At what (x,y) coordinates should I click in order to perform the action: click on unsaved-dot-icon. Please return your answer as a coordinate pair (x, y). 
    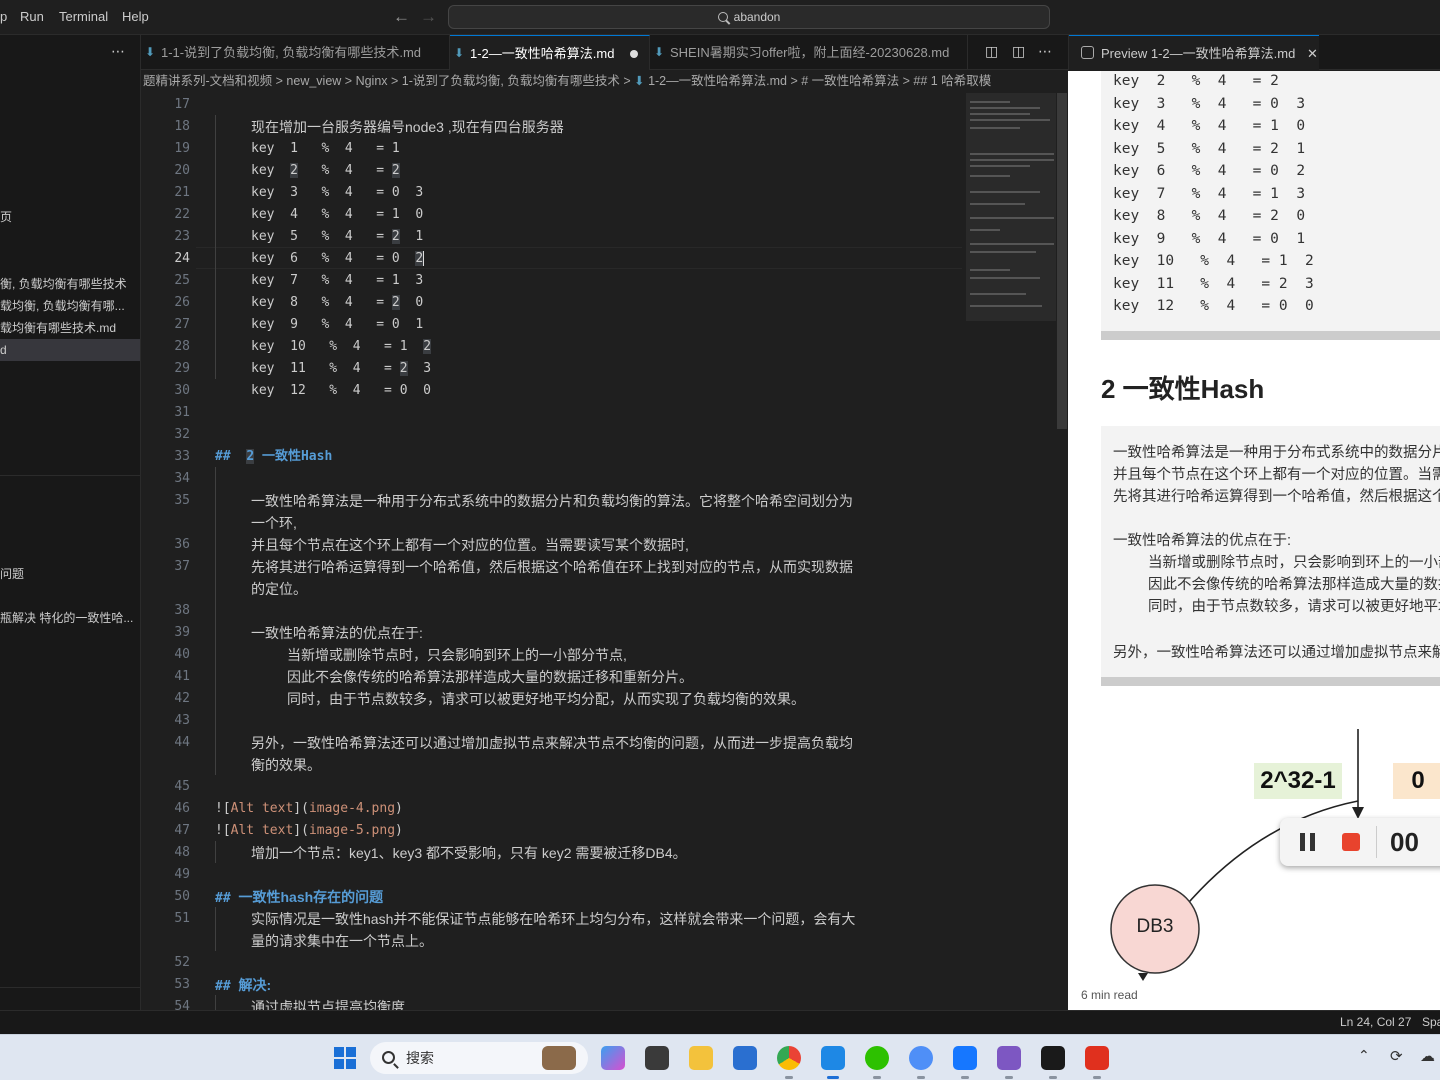
    Looking at the image, I should click on (634, 54).